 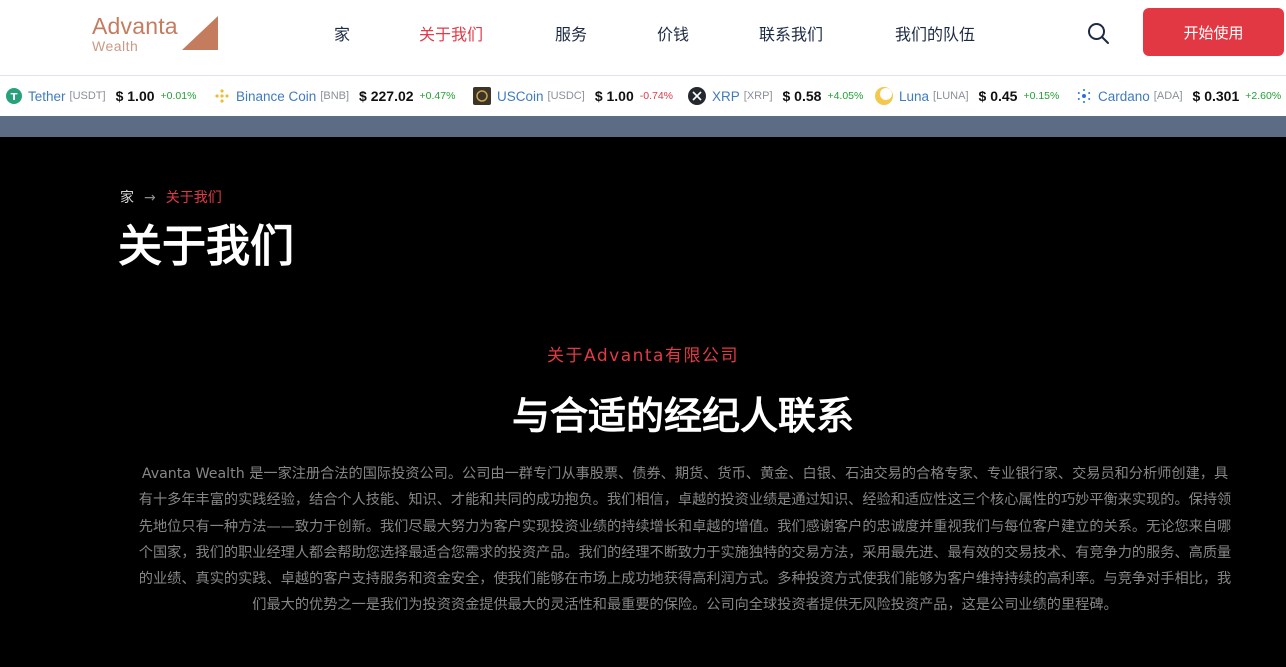 What do you see at coordinates (135, 26) in the screenshot?
I see `brand-name: Advanta` at bounding box center [135, 26].